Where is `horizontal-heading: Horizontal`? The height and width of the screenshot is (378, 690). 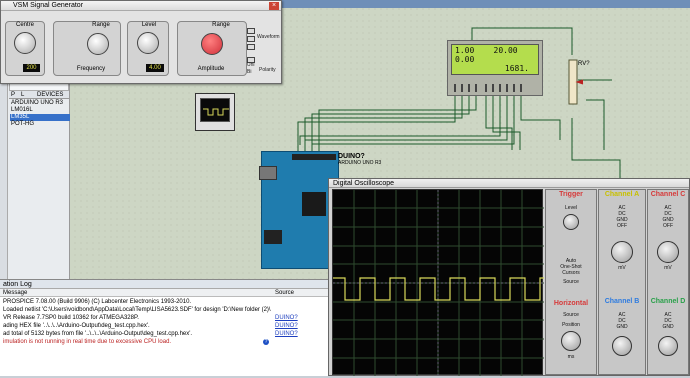 horizontal-heading: Horizontal is located at coordinates (571, 303).